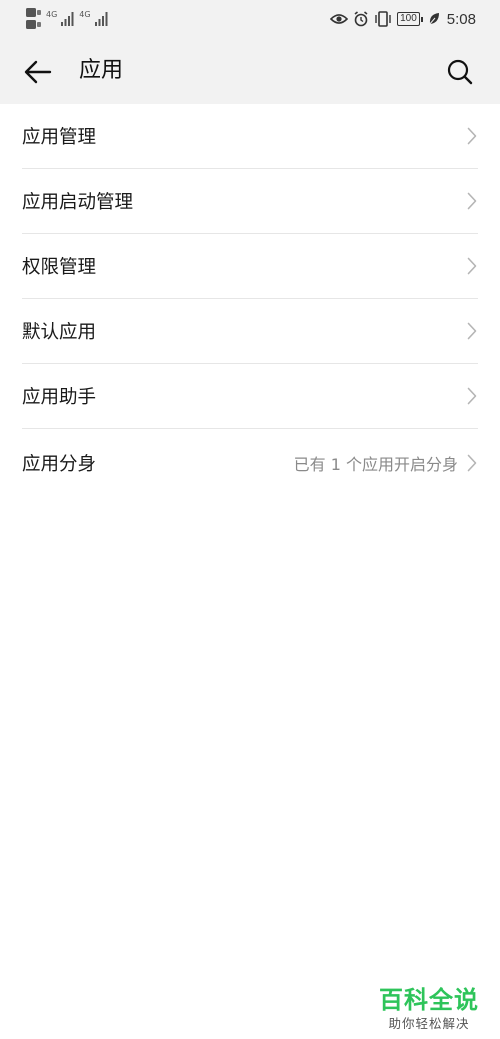 The height and width of the screenshot is (1039, 500). Describe the element at coordinates (250, 463) in the screenshot. I see `list-item-app-twin: 应用分身 已有 1 个应用开启分身` at that location.